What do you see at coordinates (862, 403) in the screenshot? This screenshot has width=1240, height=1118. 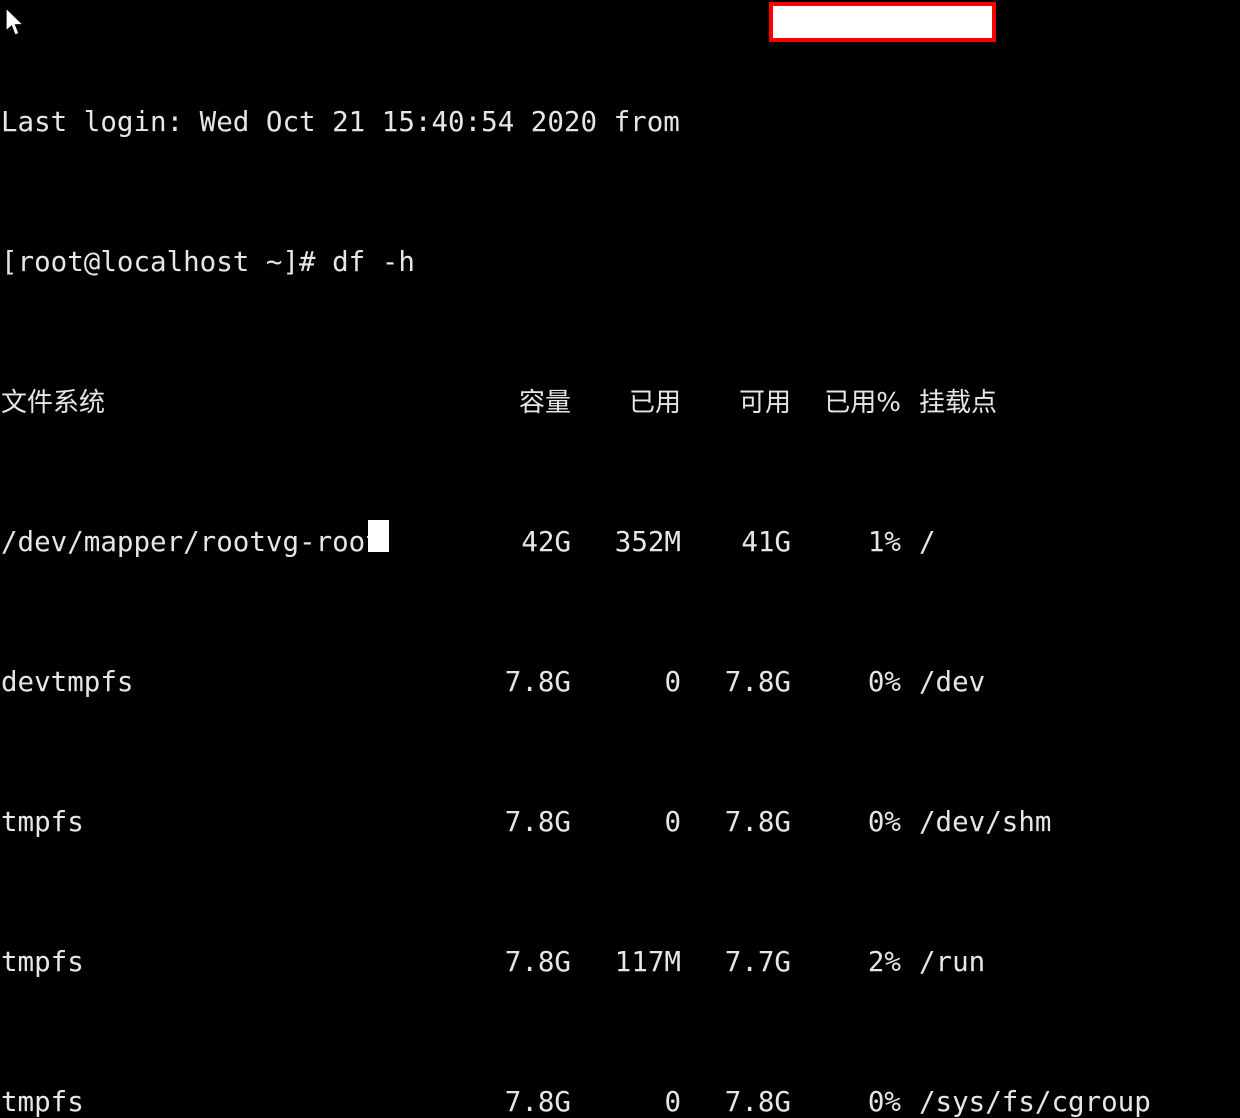 I see `df-header-use-pct: 已用%` at bounding box center [862, 403].